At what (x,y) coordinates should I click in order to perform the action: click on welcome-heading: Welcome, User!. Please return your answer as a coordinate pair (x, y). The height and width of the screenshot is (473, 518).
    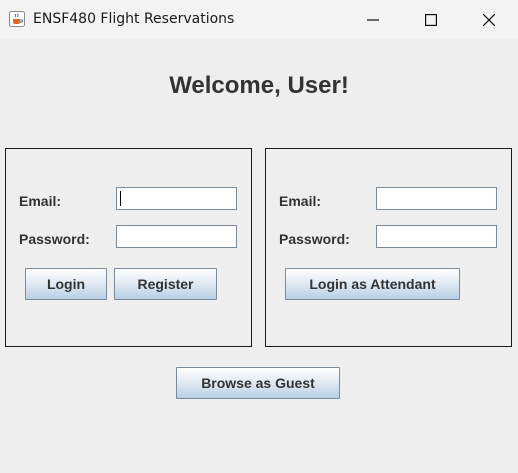
    Looking at the image, I should click on (259, 85).